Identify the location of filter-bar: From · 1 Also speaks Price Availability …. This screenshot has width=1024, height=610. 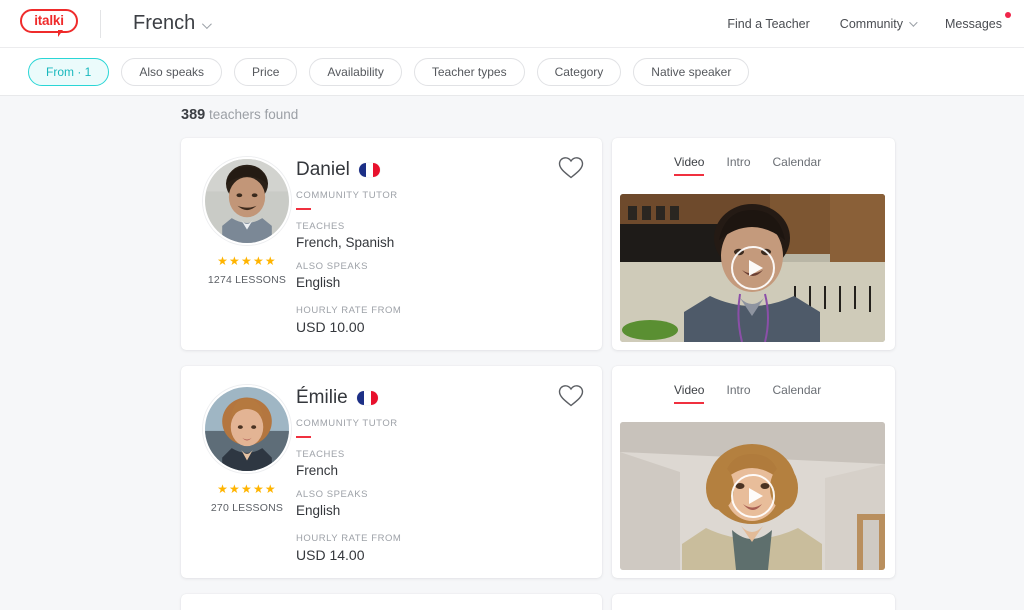
(512, 72).